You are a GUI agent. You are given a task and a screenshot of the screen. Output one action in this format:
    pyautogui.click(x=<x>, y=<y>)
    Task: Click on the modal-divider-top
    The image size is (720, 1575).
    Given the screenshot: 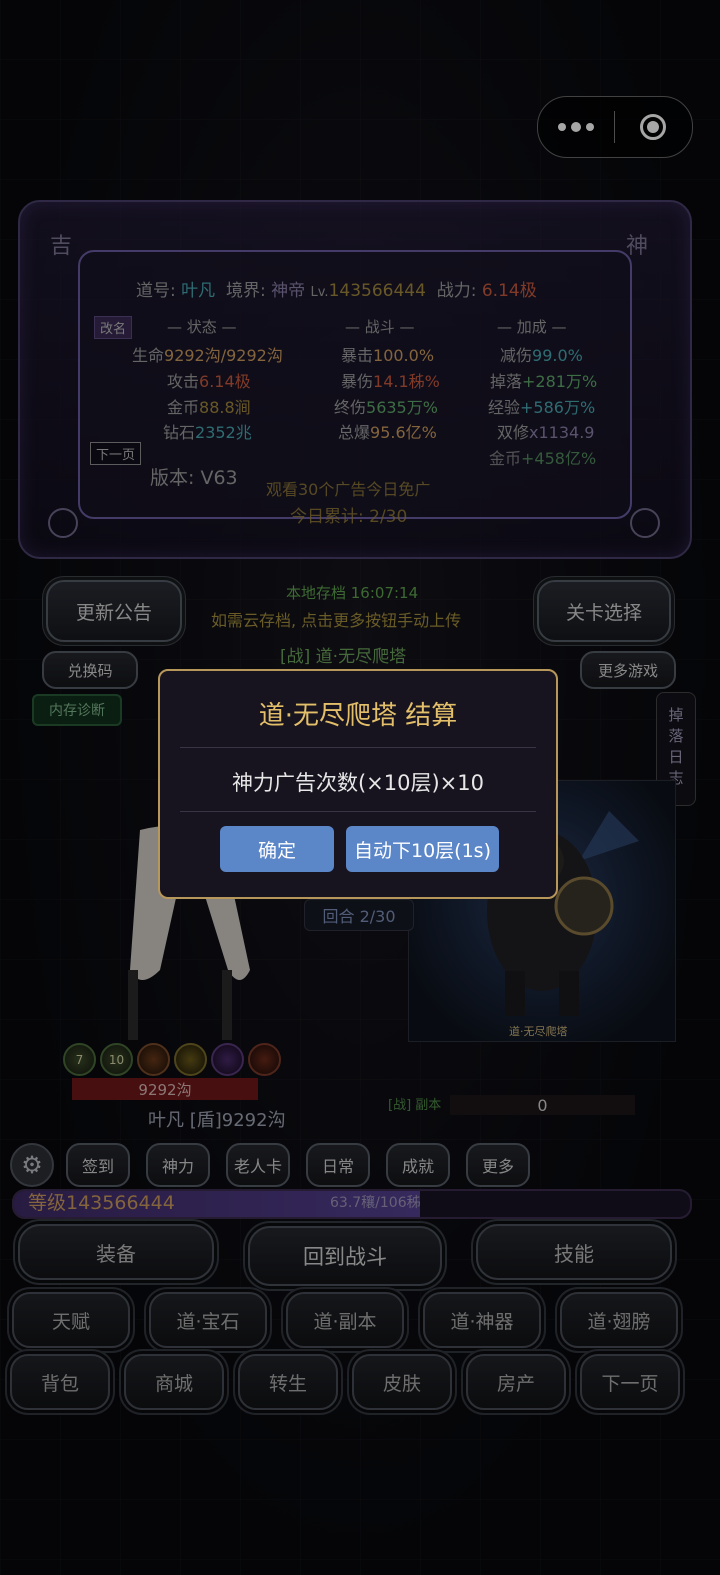 What is the action you would take?
    pyautogui.click(x=358, y=747)
    